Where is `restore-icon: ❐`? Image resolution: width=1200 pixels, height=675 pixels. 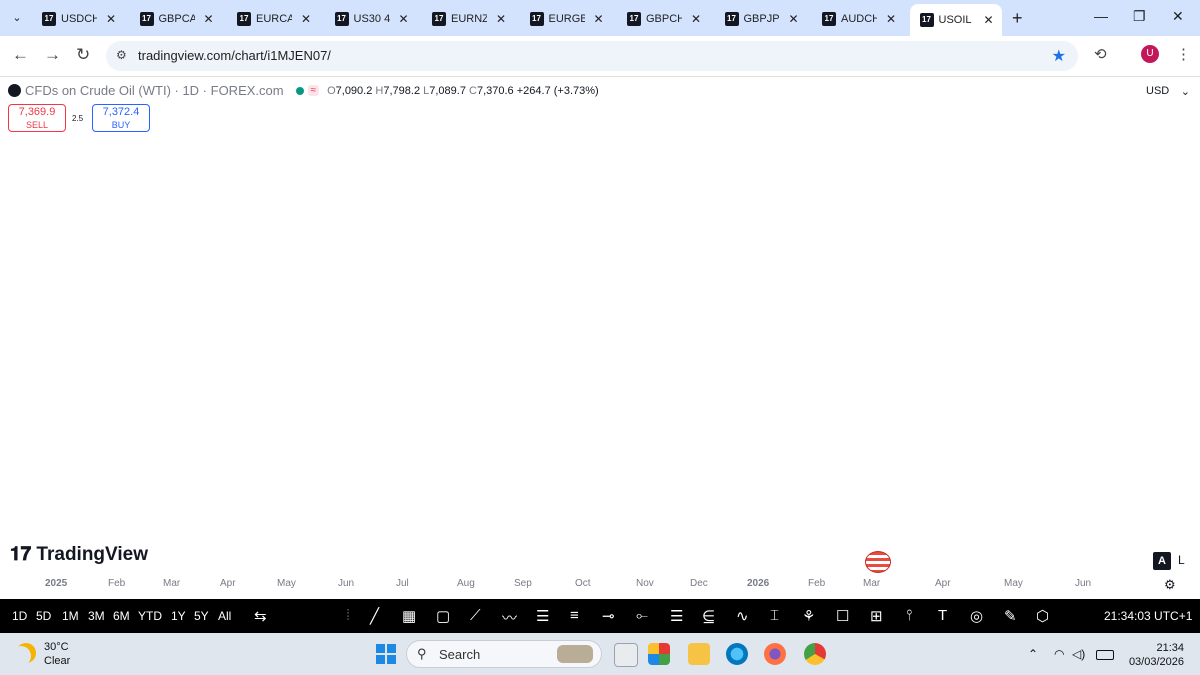
restore-icon: ❐ is located at coordinates (1139, 16).